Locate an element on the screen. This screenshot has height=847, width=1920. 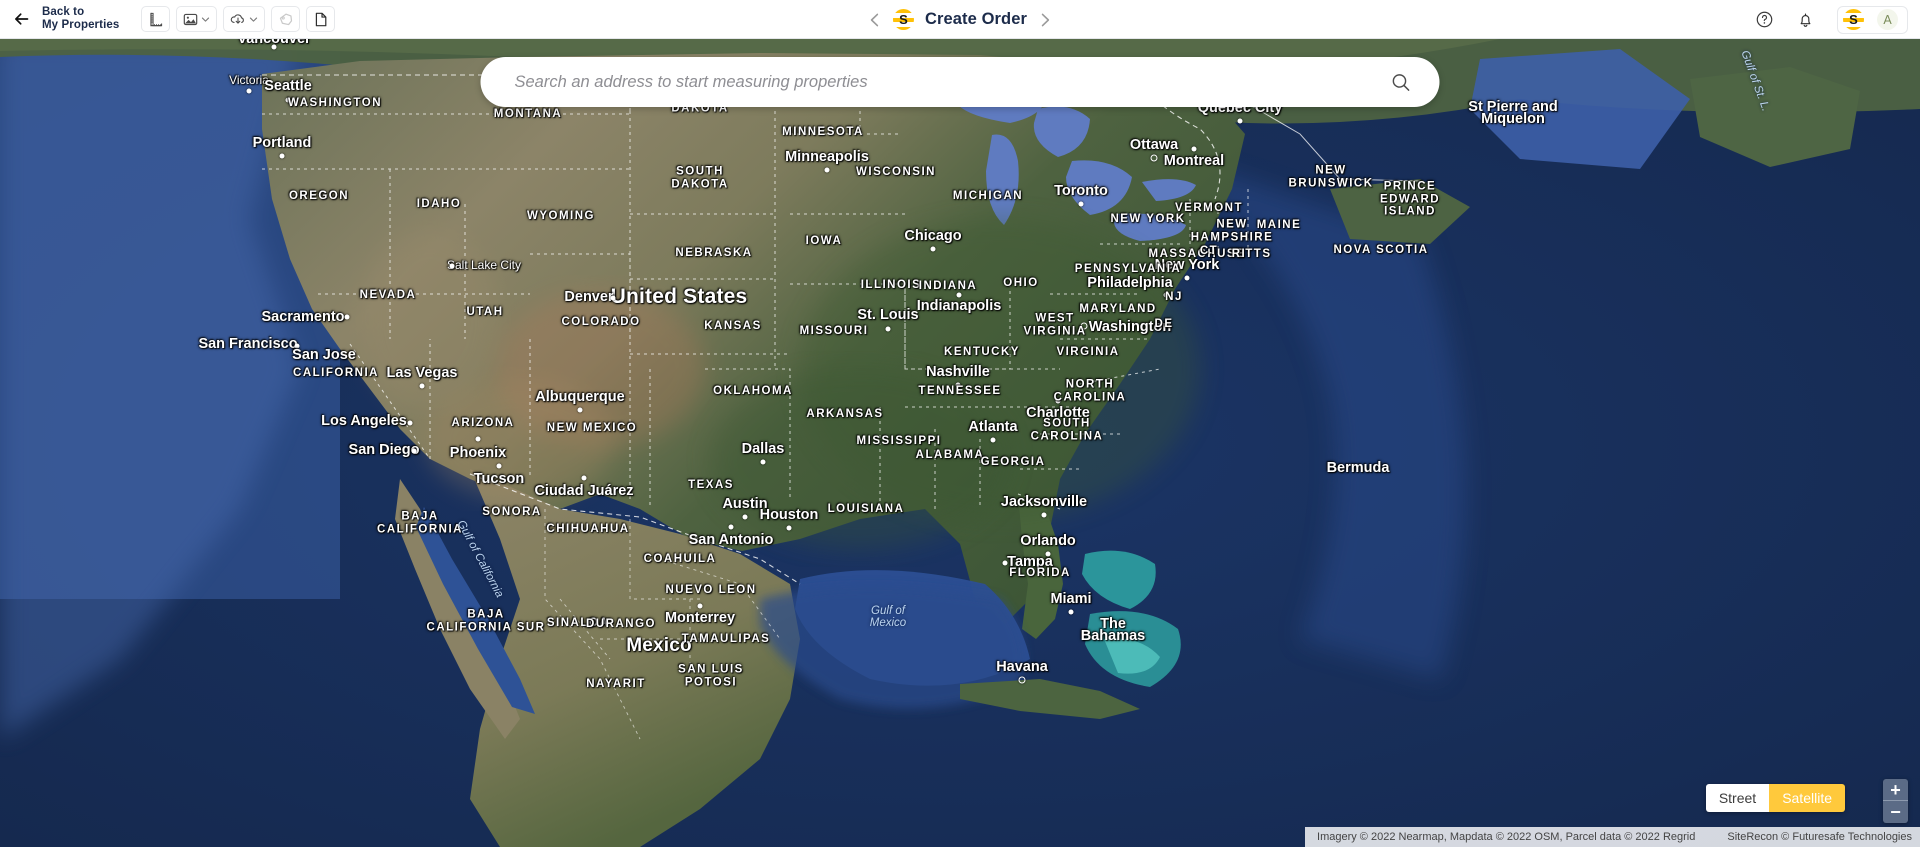
map-tools-group is located at coordinates (238, 19).